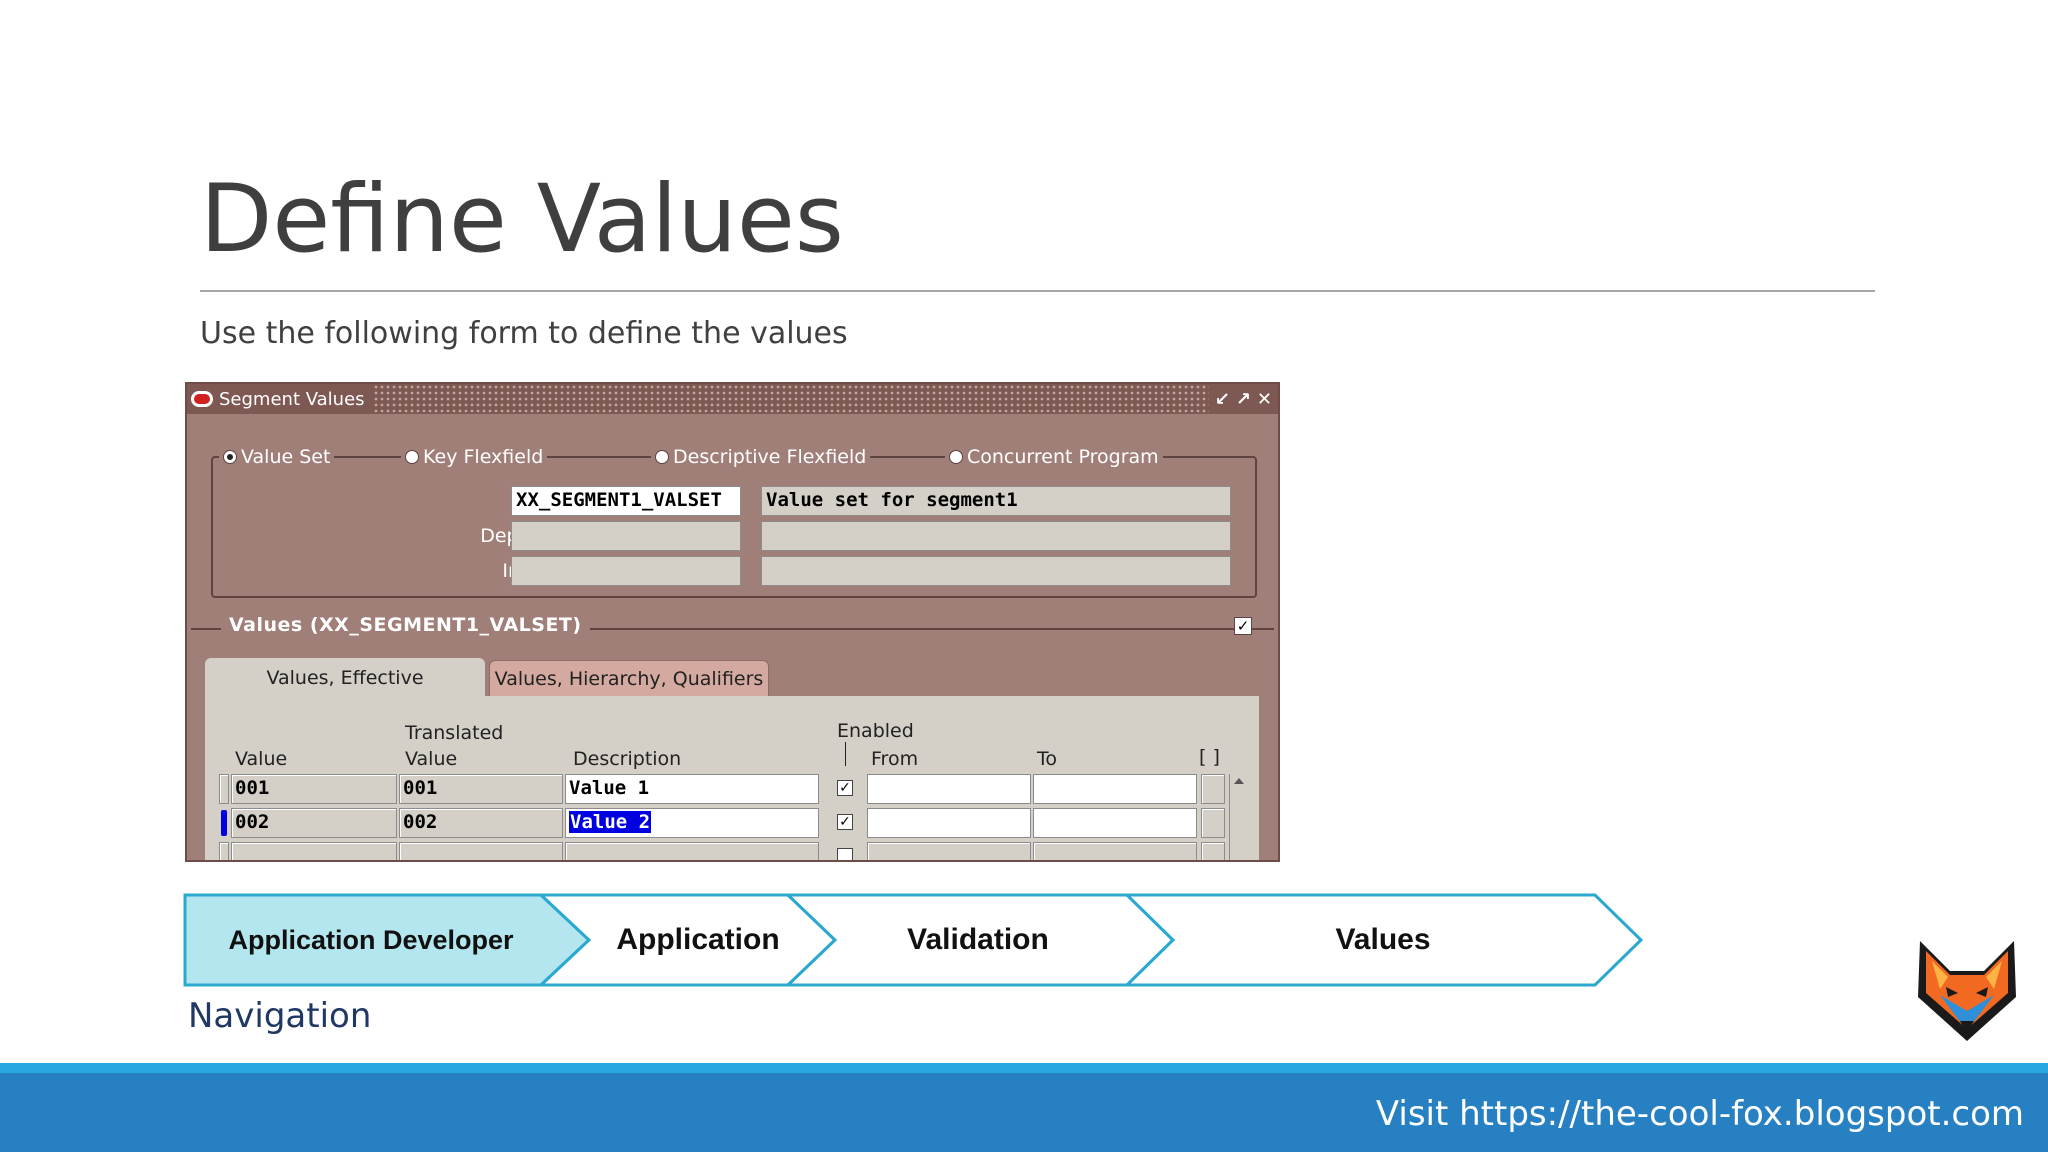  Describe the element at coordinates (1209, 757) in the screenshot. I see `column-header-bracket: [ ]` at that location.